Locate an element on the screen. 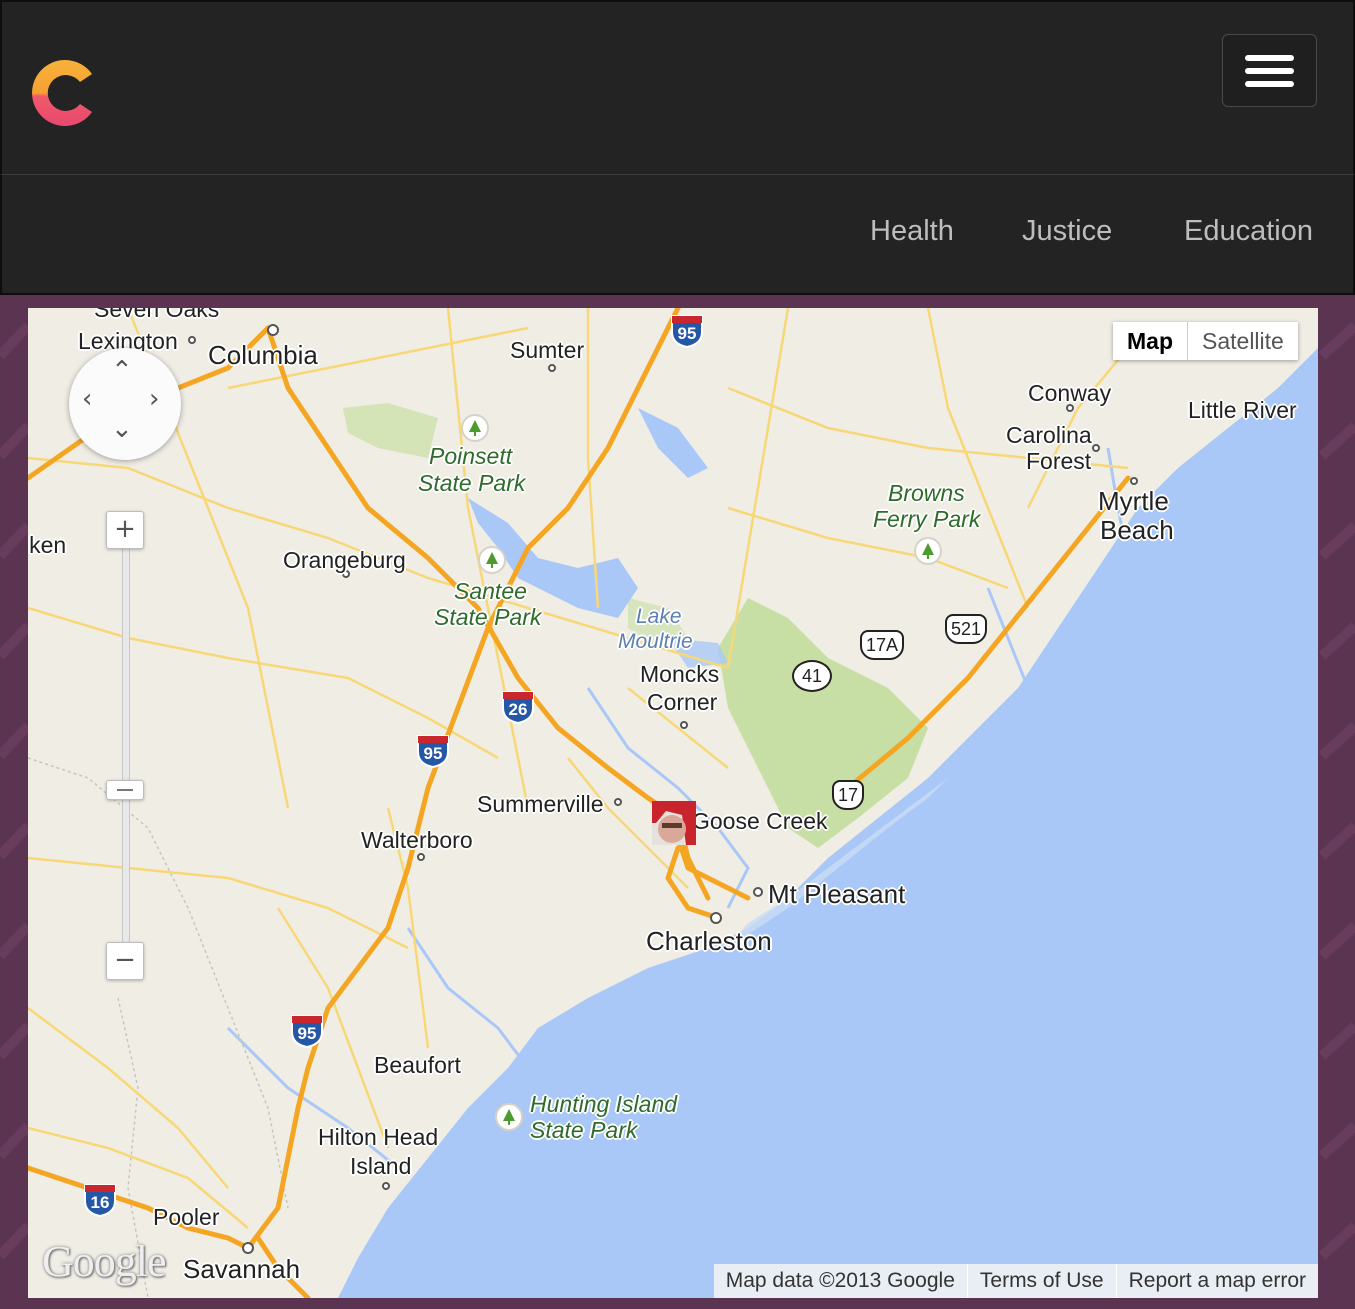  city-label: Summerville is located at coordinates (540, 804).